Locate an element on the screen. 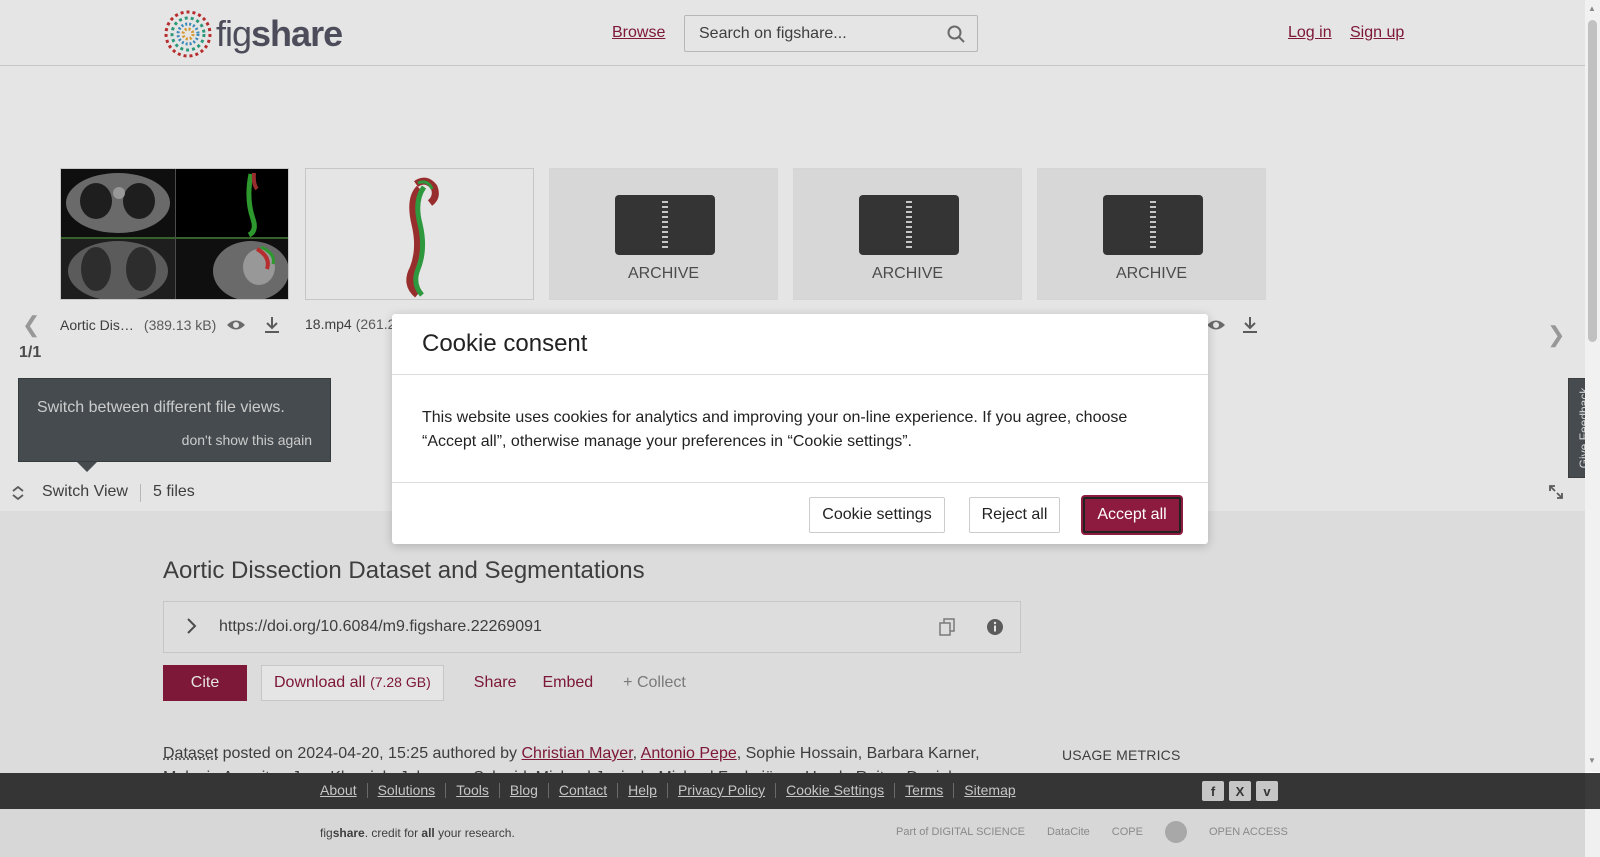  cookie-settings-button: Cookie settings is located at coordinates (877, 515).